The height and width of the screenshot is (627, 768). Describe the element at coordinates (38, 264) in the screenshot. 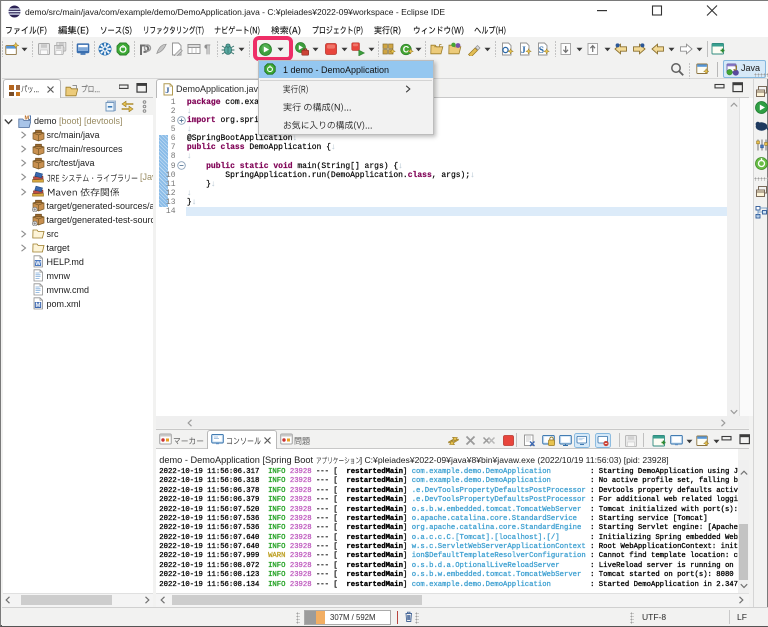

I see `svg-text: W` at that location.